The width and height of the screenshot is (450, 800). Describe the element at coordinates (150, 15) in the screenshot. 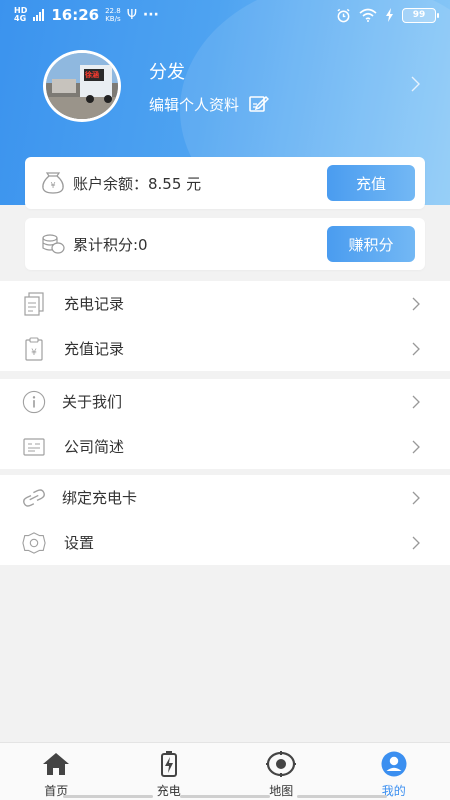

I see `more-notifications-icon: ···` at that location.